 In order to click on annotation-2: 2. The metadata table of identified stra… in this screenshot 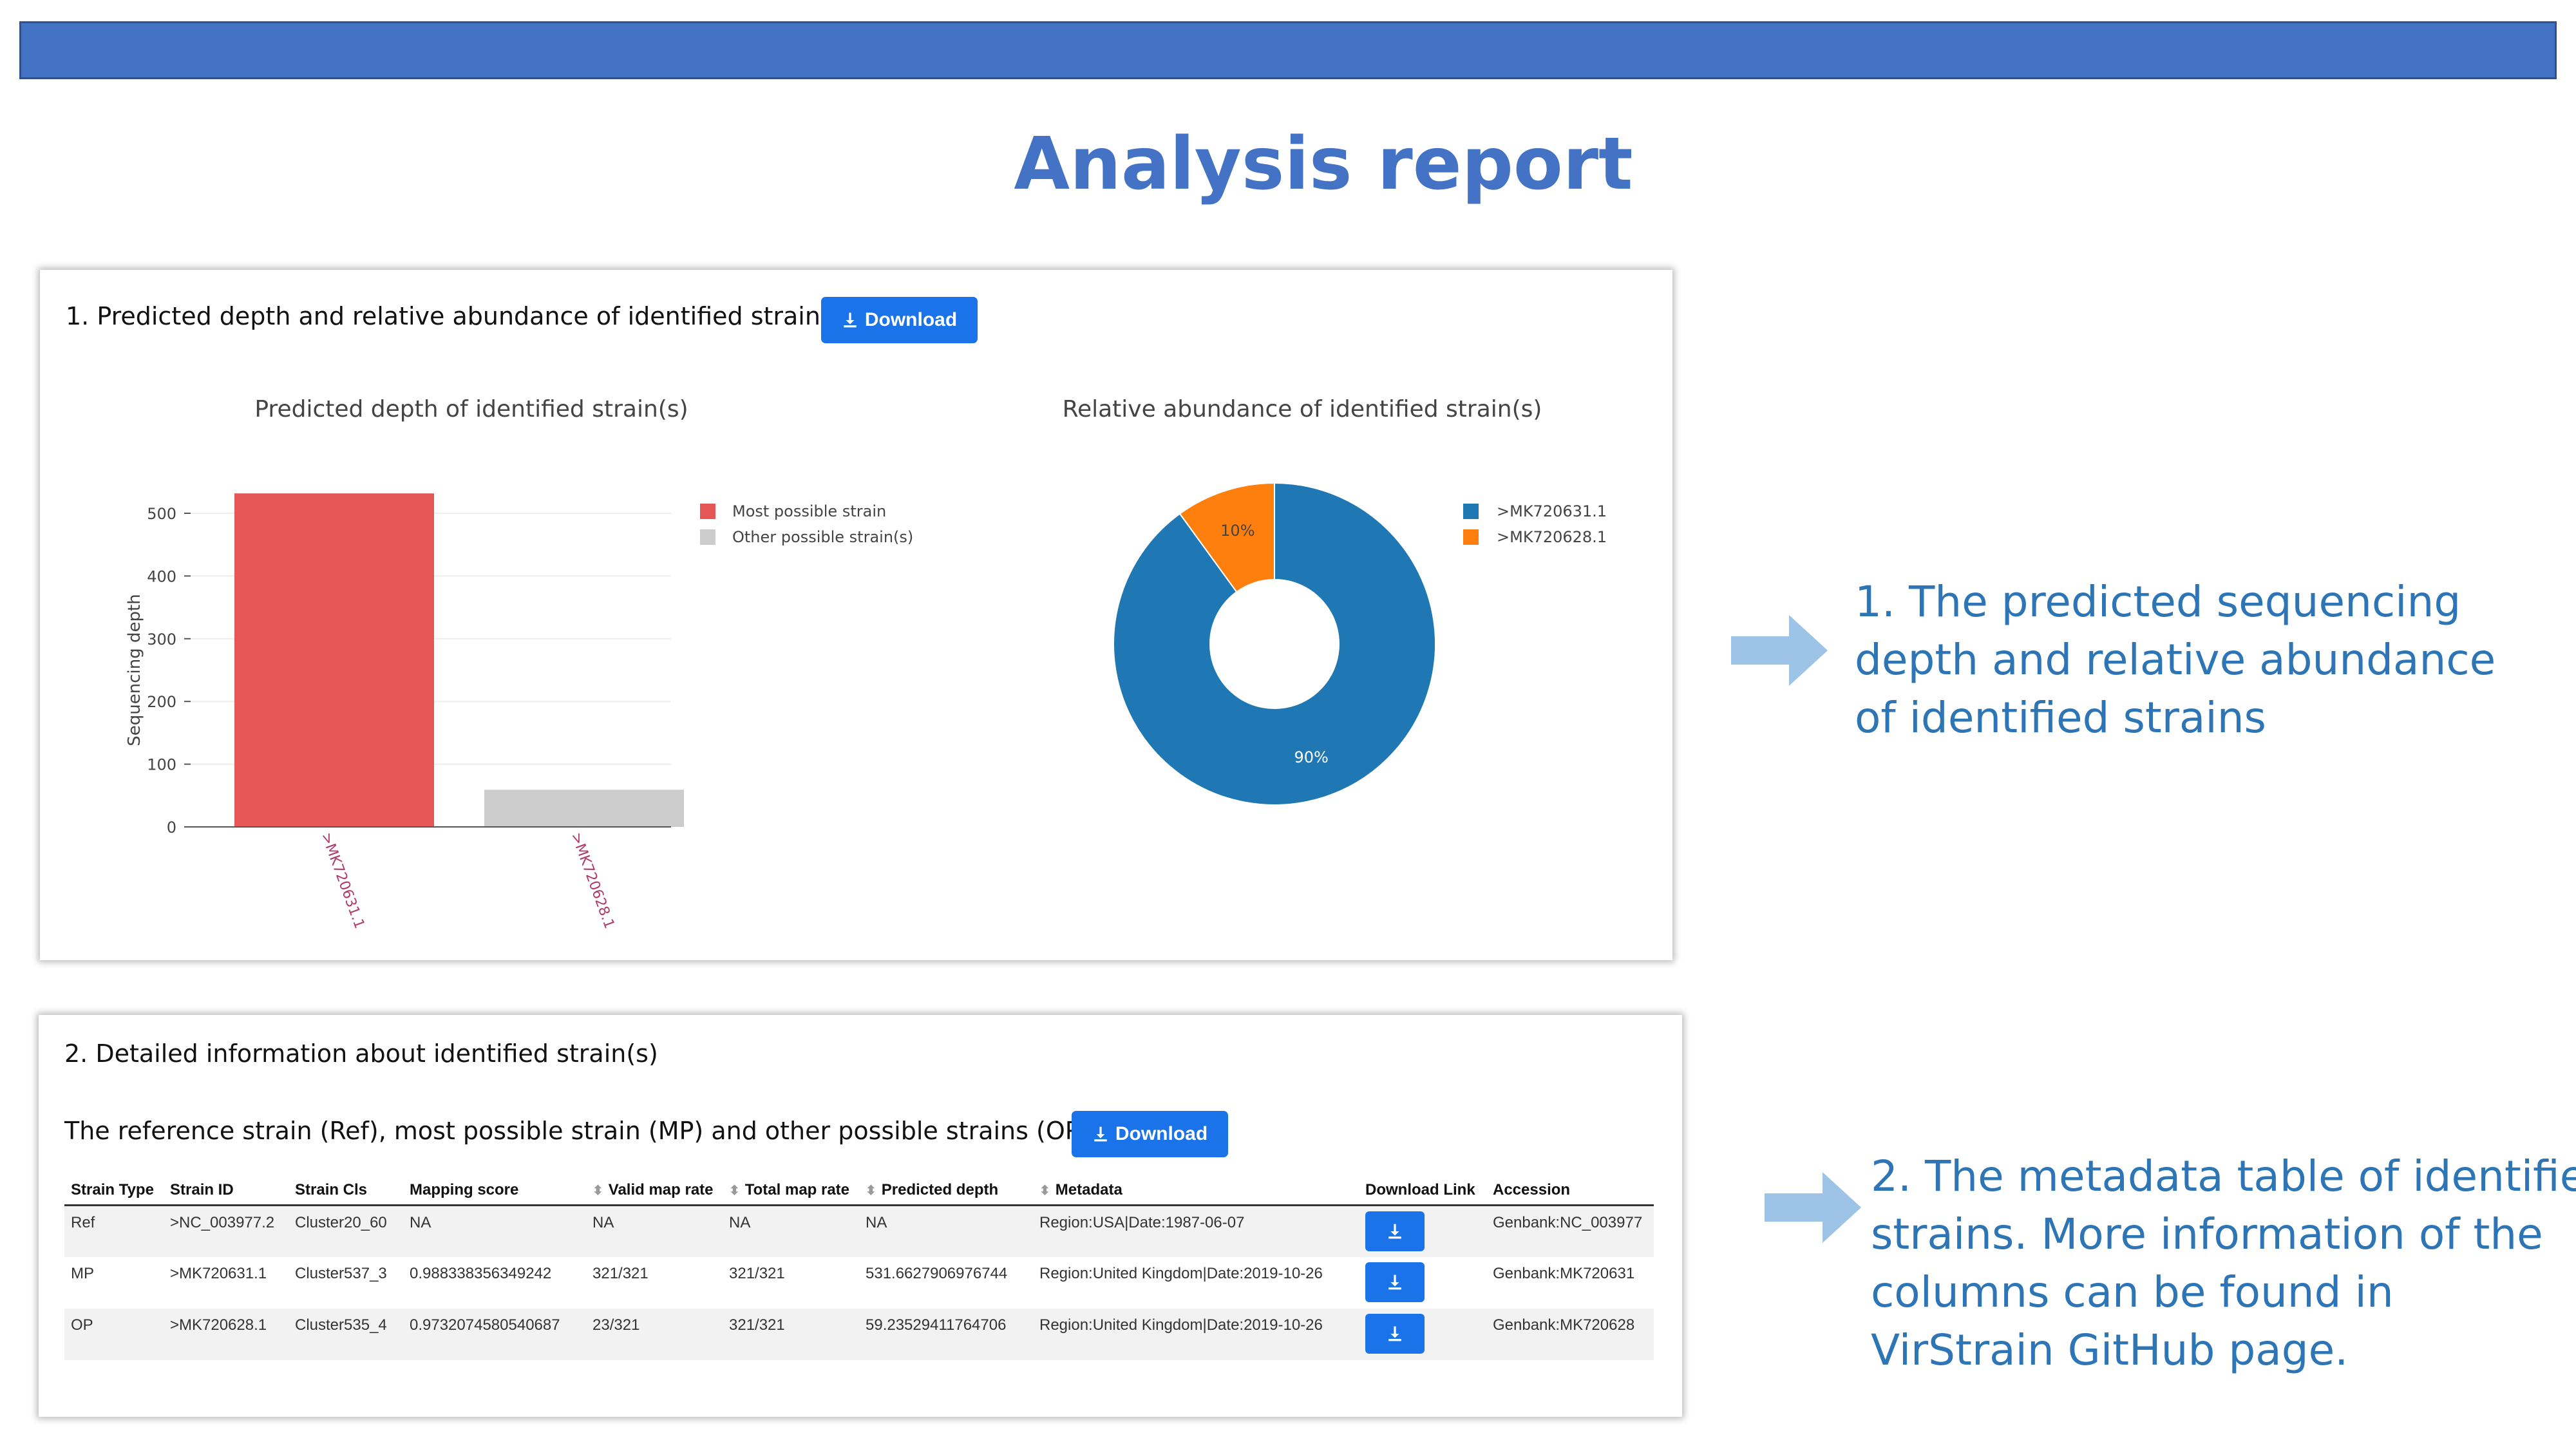, I will do `click(2223, 1263)`.